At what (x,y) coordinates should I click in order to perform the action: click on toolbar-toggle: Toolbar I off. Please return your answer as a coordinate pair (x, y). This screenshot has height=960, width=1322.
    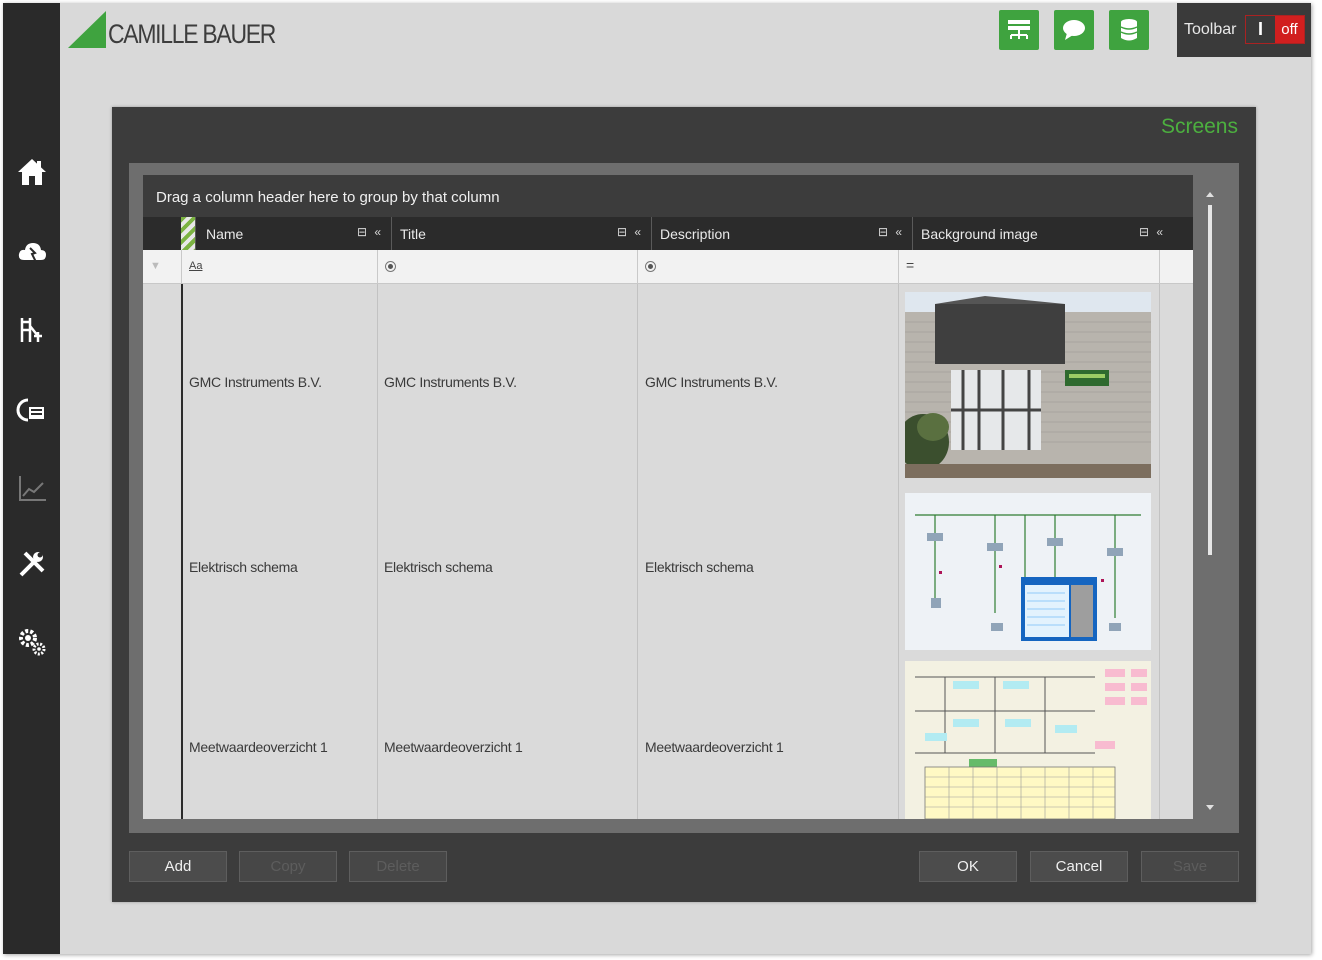
    Looking at the image, I should click on (1244, 30).